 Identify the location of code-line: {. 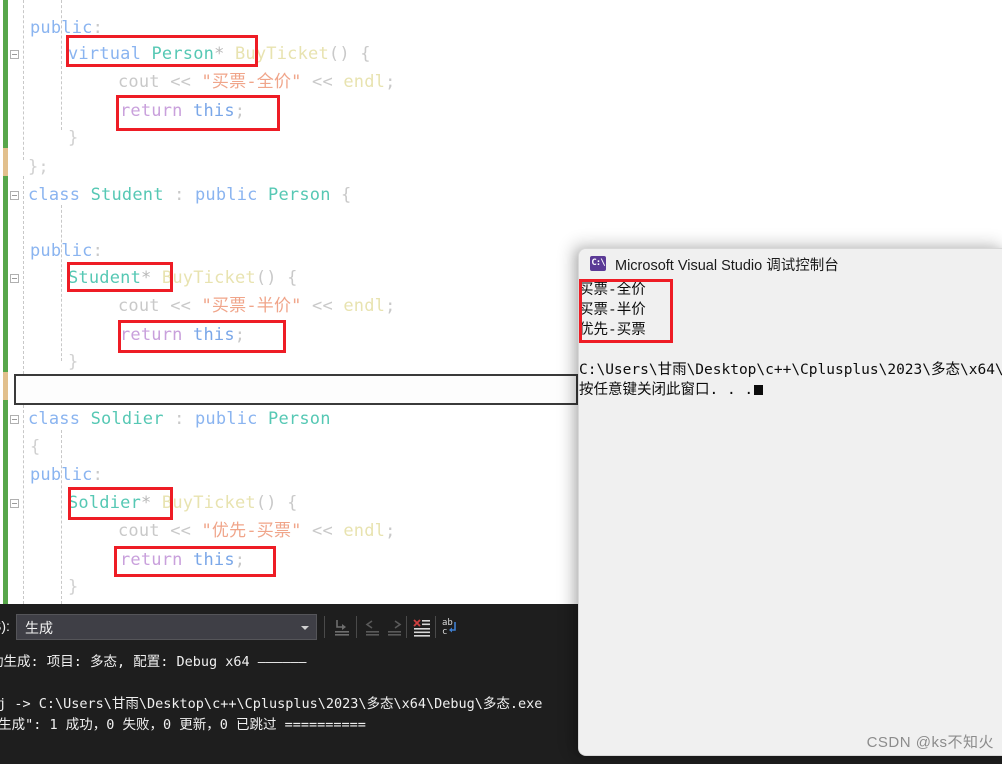
(35, 447).